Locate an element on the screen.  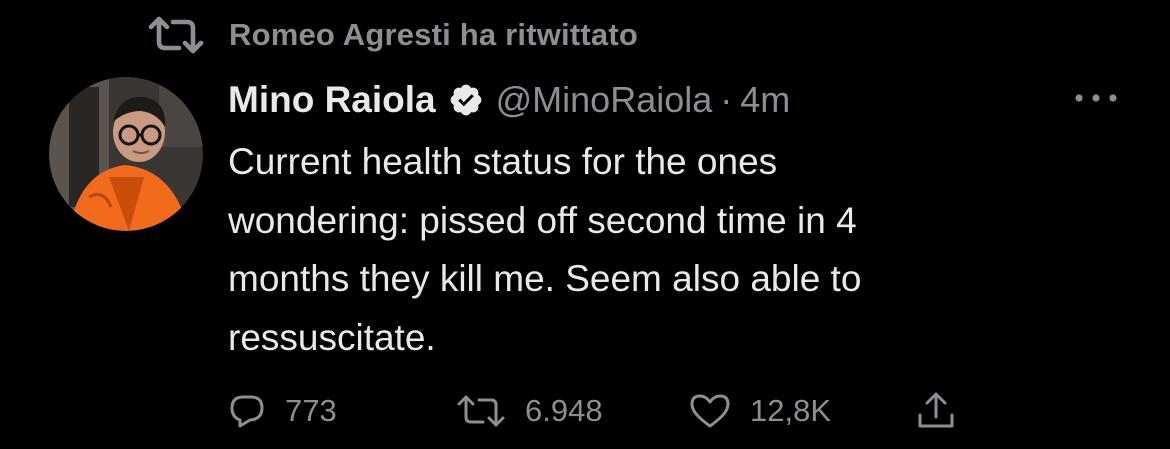
retweet-count: 6.948 is located at coordinates (564, 410).